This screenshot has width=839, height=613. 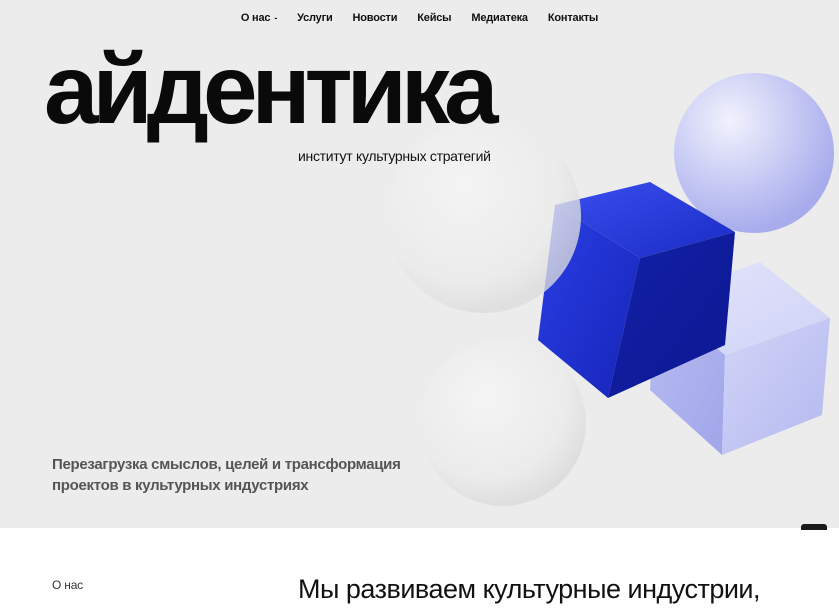 I want to click on nav-item-label: О нас, so click(x=255, y=18).